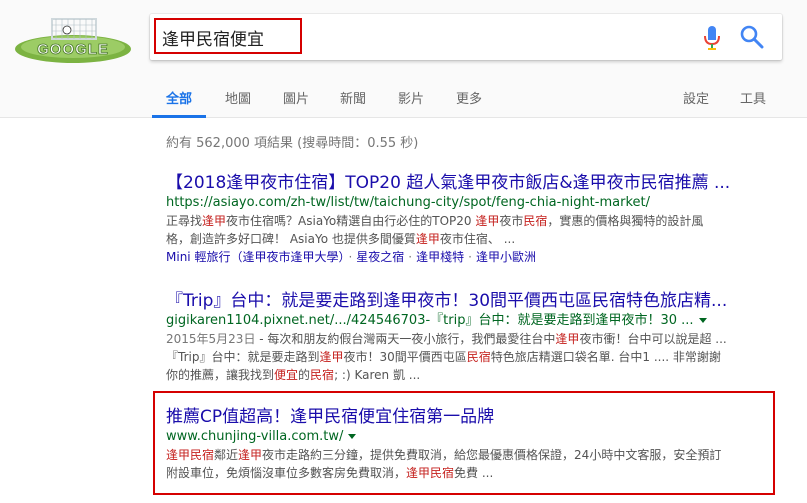  What do you see at coordinates (380, 257) in the screenshot?
I see `sitelink: 星夜之宿` at bounding box center [380, 257].